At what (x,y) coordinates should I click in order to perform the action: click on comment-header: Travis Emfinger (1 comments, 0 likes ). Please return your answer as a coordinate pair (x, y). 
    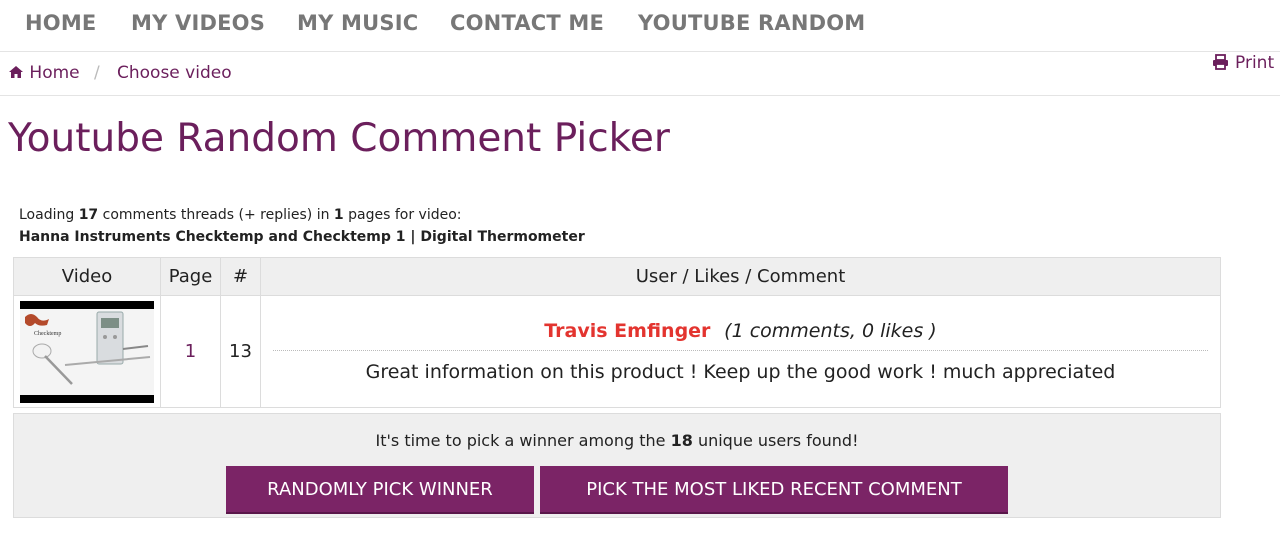
    Looking at the image, I should click on (740, 335).